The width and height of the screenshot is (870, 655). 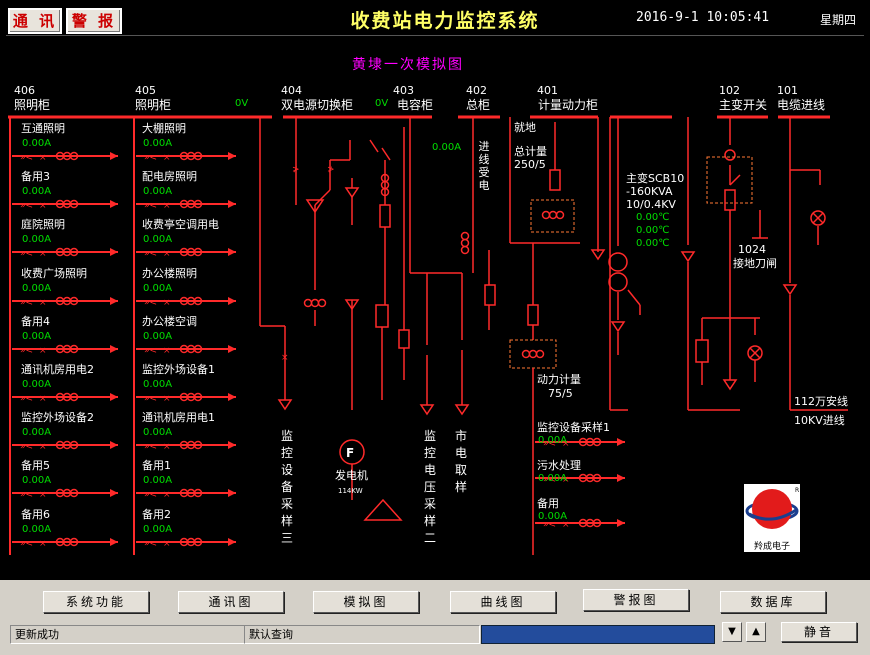 What do you see at coordinates (383, 509) in the screenshot?
I see `delta-symbol` at bounding box center [383, 509].